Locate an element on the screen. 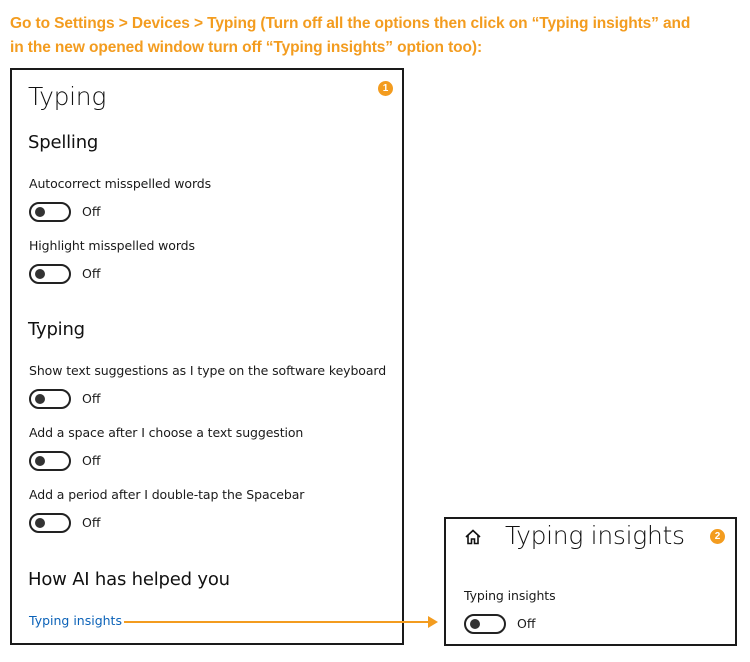  arrow-head-icon is located at coordinates (433, 622).